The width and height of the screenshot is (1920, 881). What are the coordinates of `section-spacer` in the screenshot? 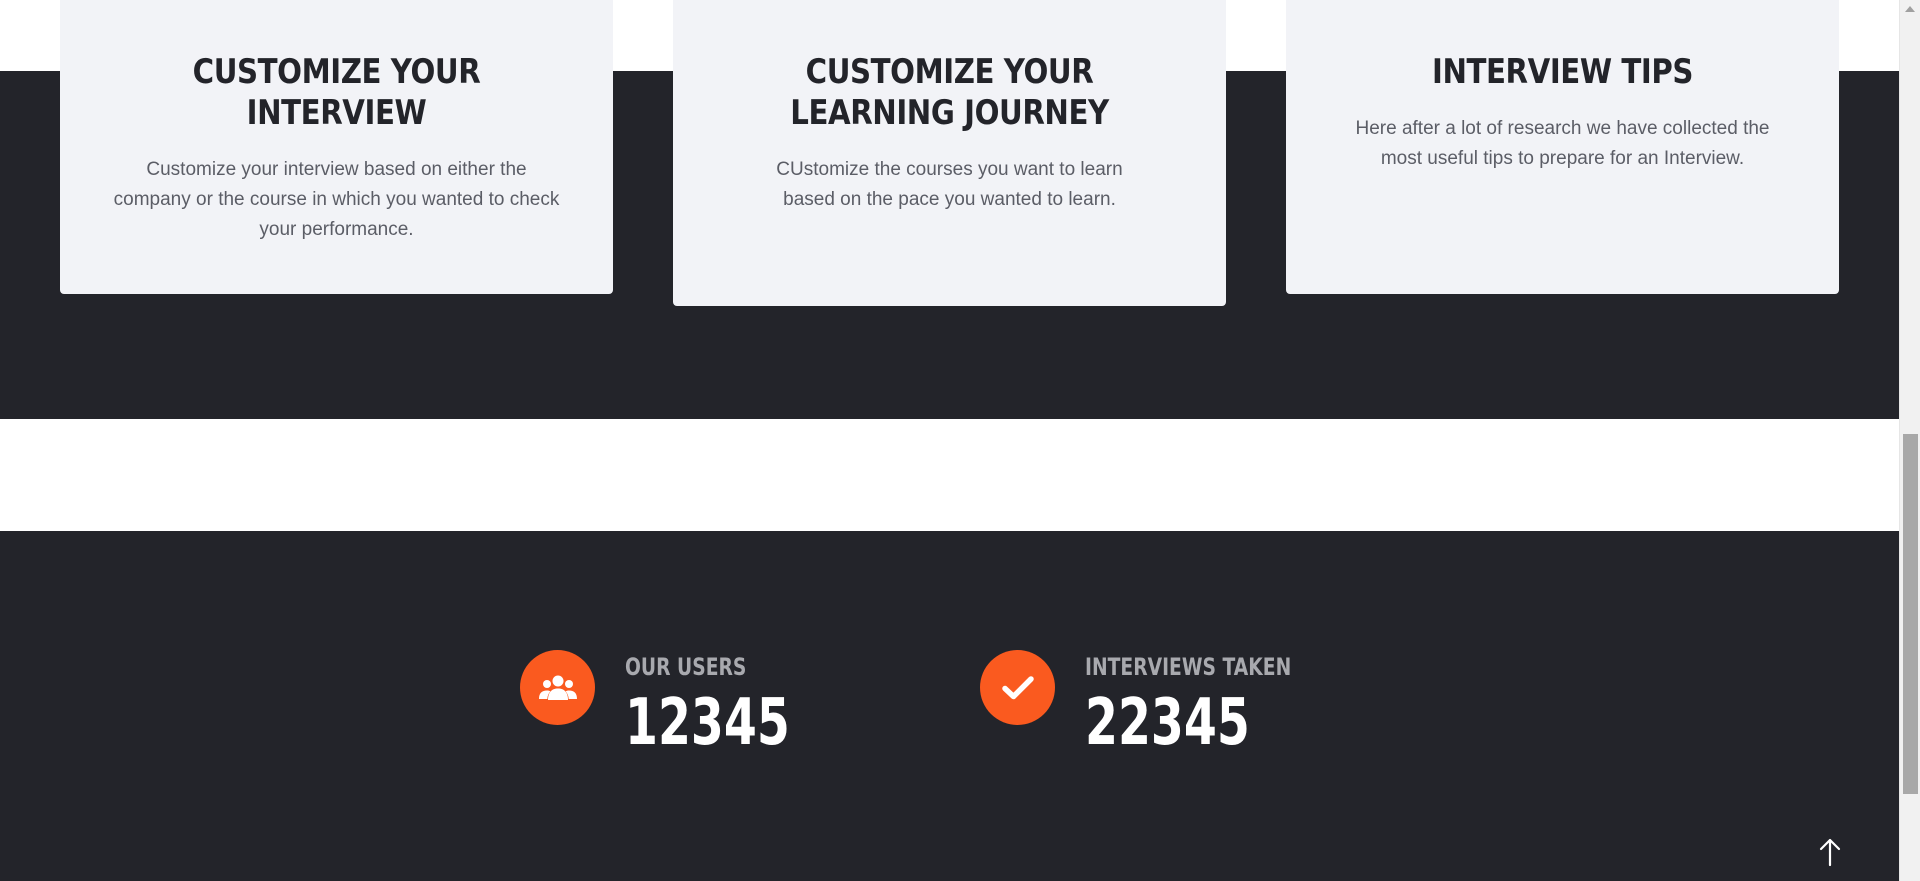 It's located at (949, 475).